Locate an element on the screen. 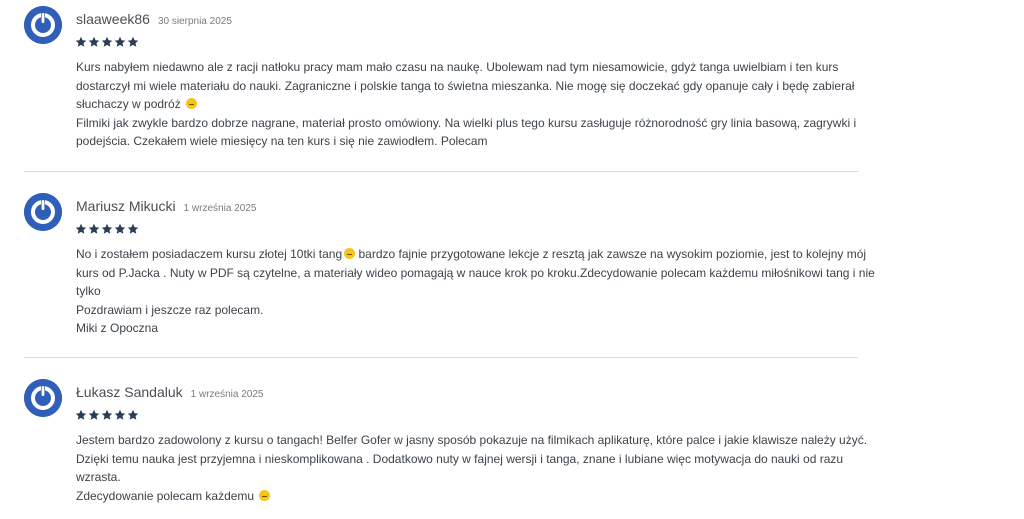 This screenshot has width=1024, height=519. review-header: Mariusz Mikucki 1 września 2025 is located at coordinates (166, 207).